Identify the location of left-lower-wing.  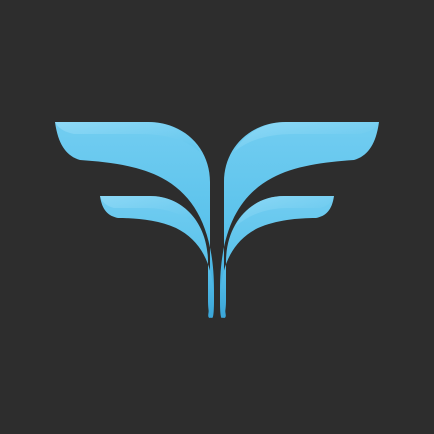
(157, 257).